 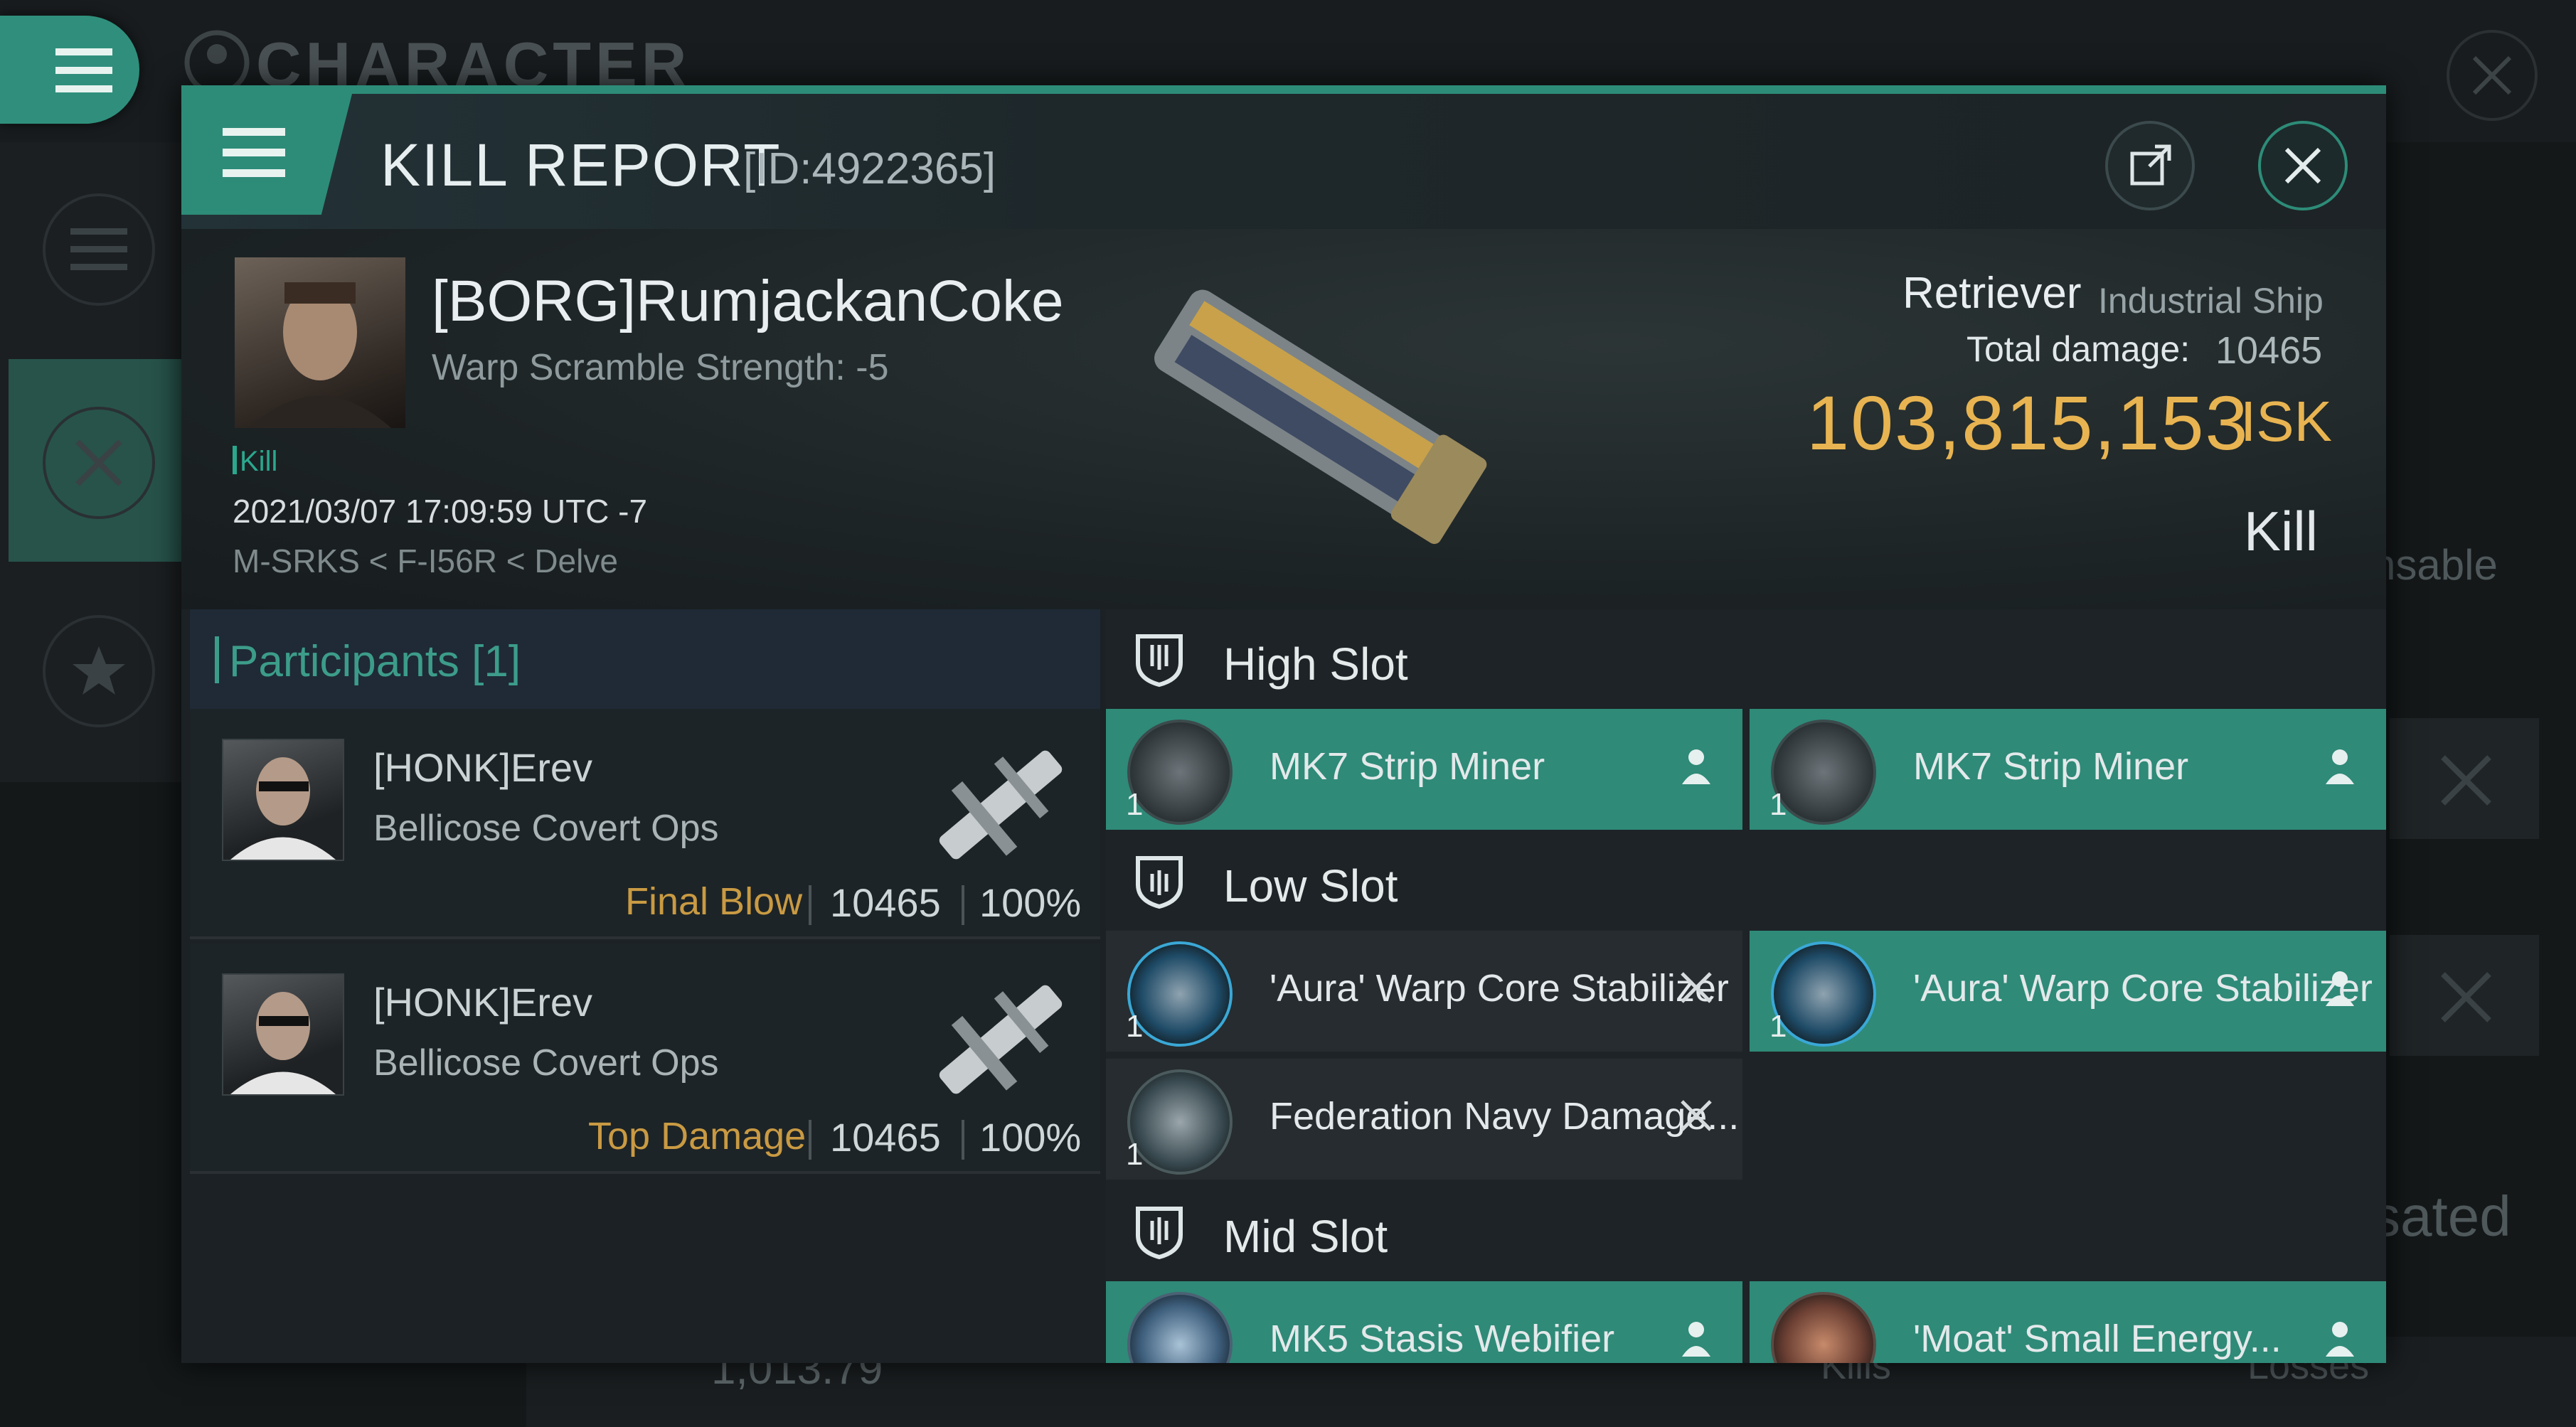 What do you see at coordinates (1305, 1236) in the screenshot?
I see `mid-slot-title: Mid Slot` at bounding box center [1305, 1236].